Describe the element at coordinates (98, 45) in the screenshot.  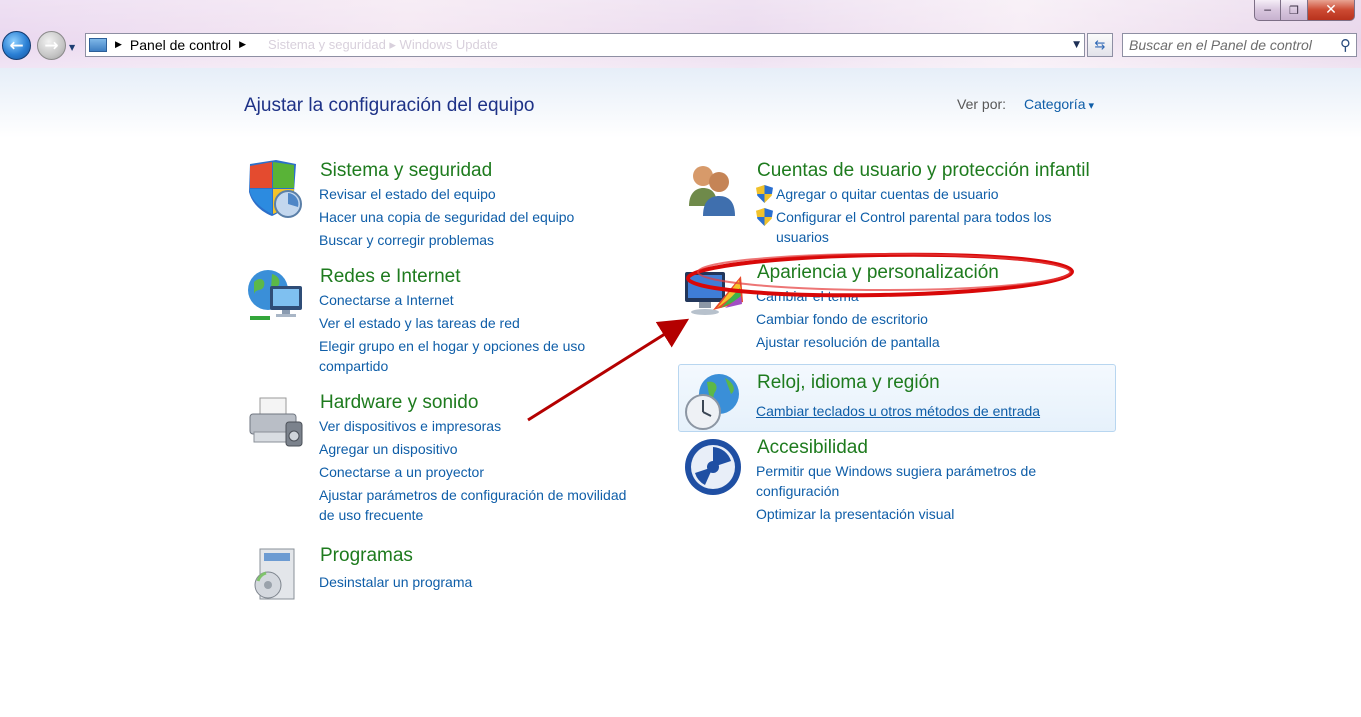
I see `control-panel-icon` at that location.